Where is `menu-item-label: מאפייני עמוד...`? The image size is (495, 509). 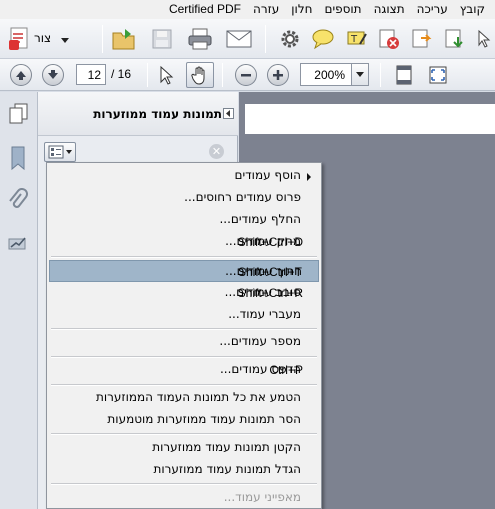
menu-item-label: מאפייני עמוד... is located at coordinates (262, 497).